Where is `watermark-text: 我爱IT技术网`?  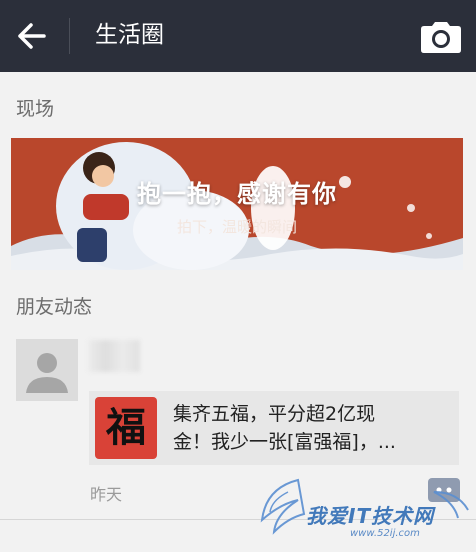 watermark-text: 我爱IT技术网 is located at coordinates (370, 516).